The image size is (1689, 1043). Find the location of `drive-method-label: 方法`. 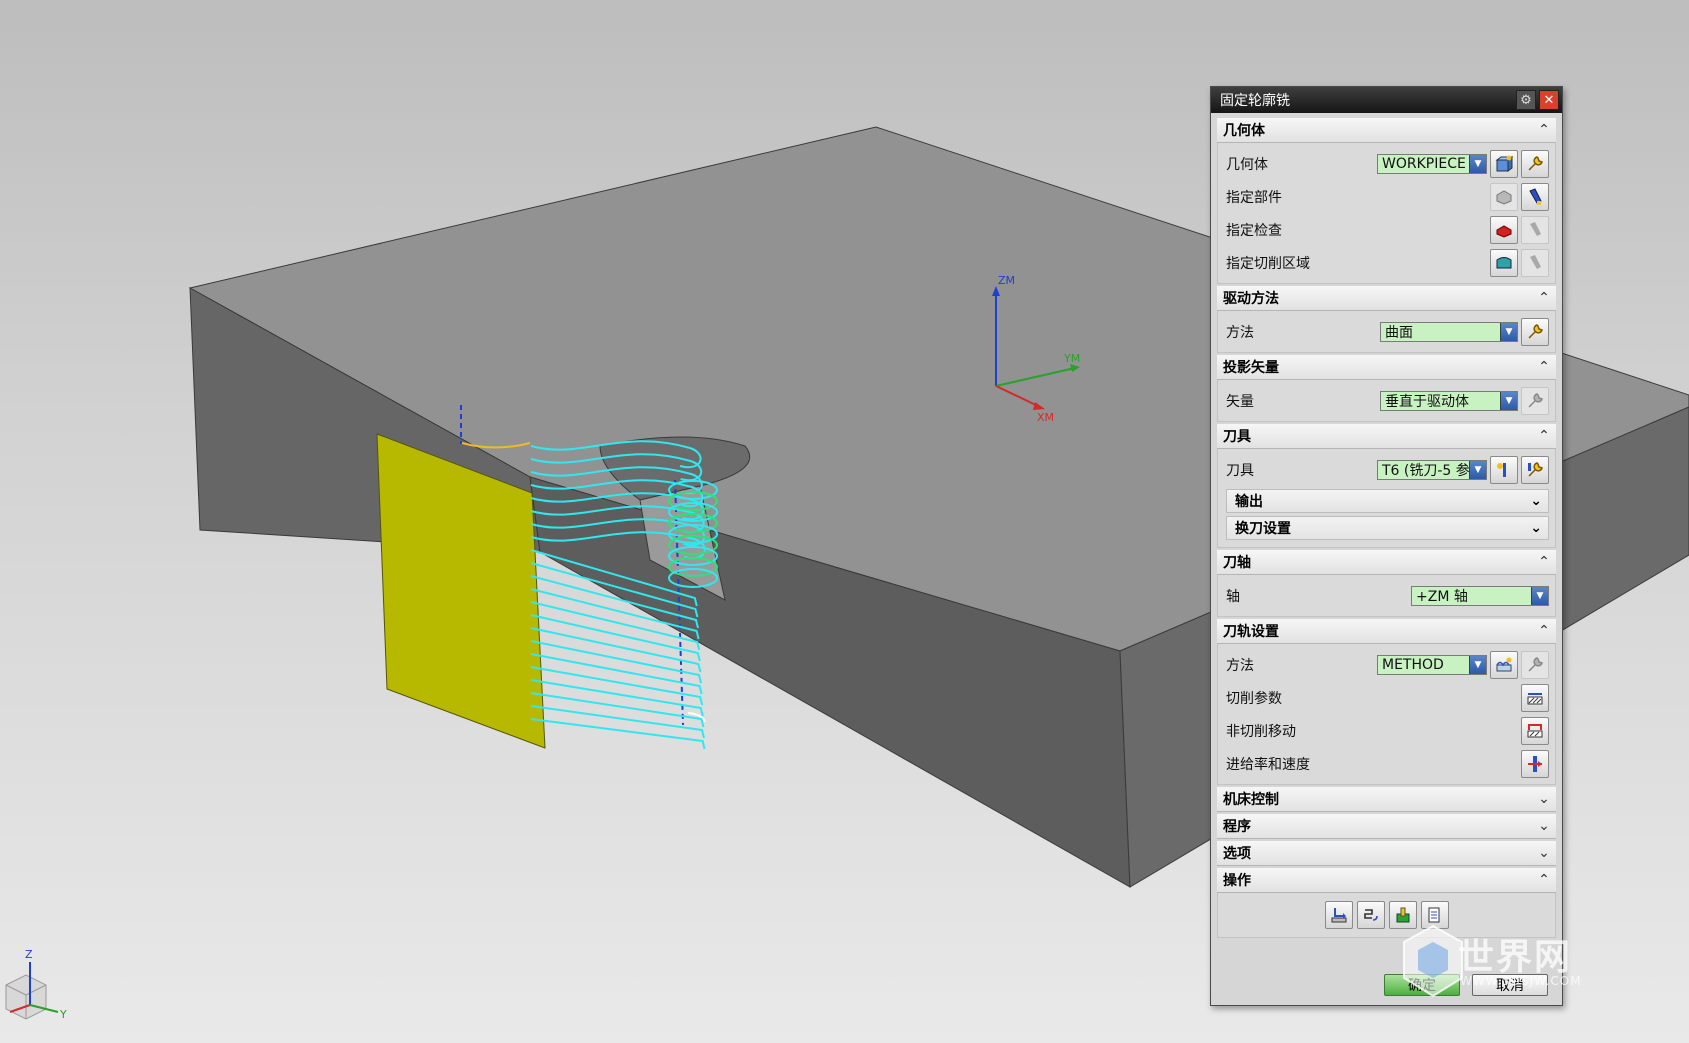

drive-method-label: 方法 is located at coordinates (1240, 332).